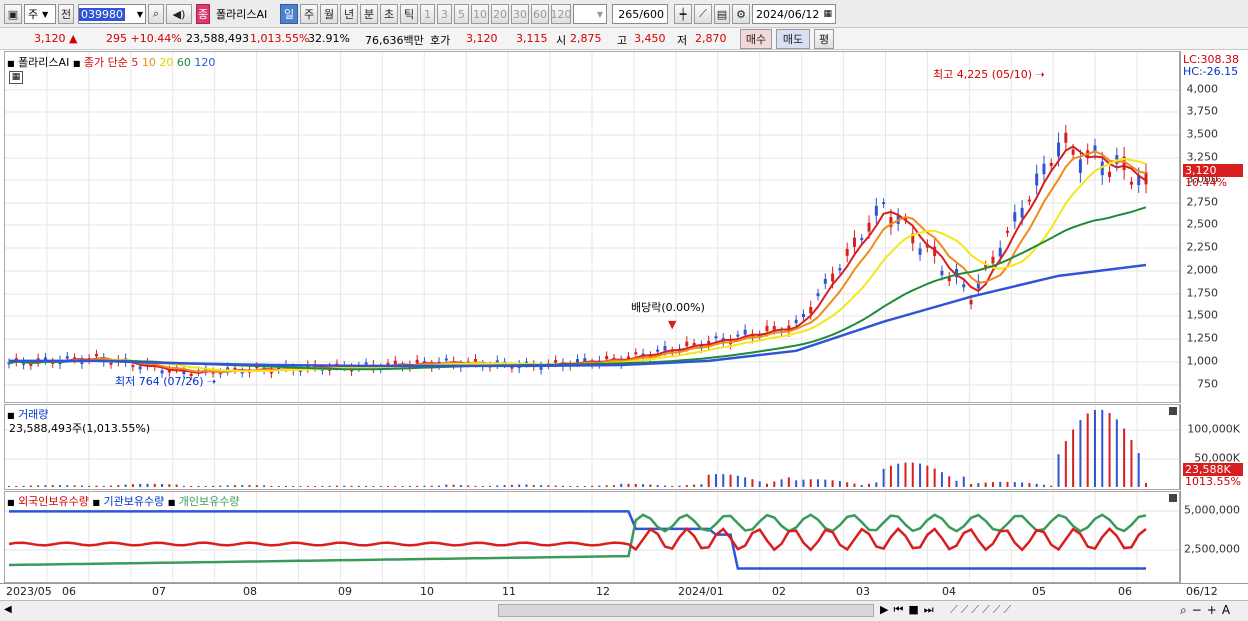 Image resolution: width=1248 pixels, height=621 pixels. Describe the element at coordinates (1207, 610) in the screenshot. I see `zoom-controls: ⌕−+A` at that location.